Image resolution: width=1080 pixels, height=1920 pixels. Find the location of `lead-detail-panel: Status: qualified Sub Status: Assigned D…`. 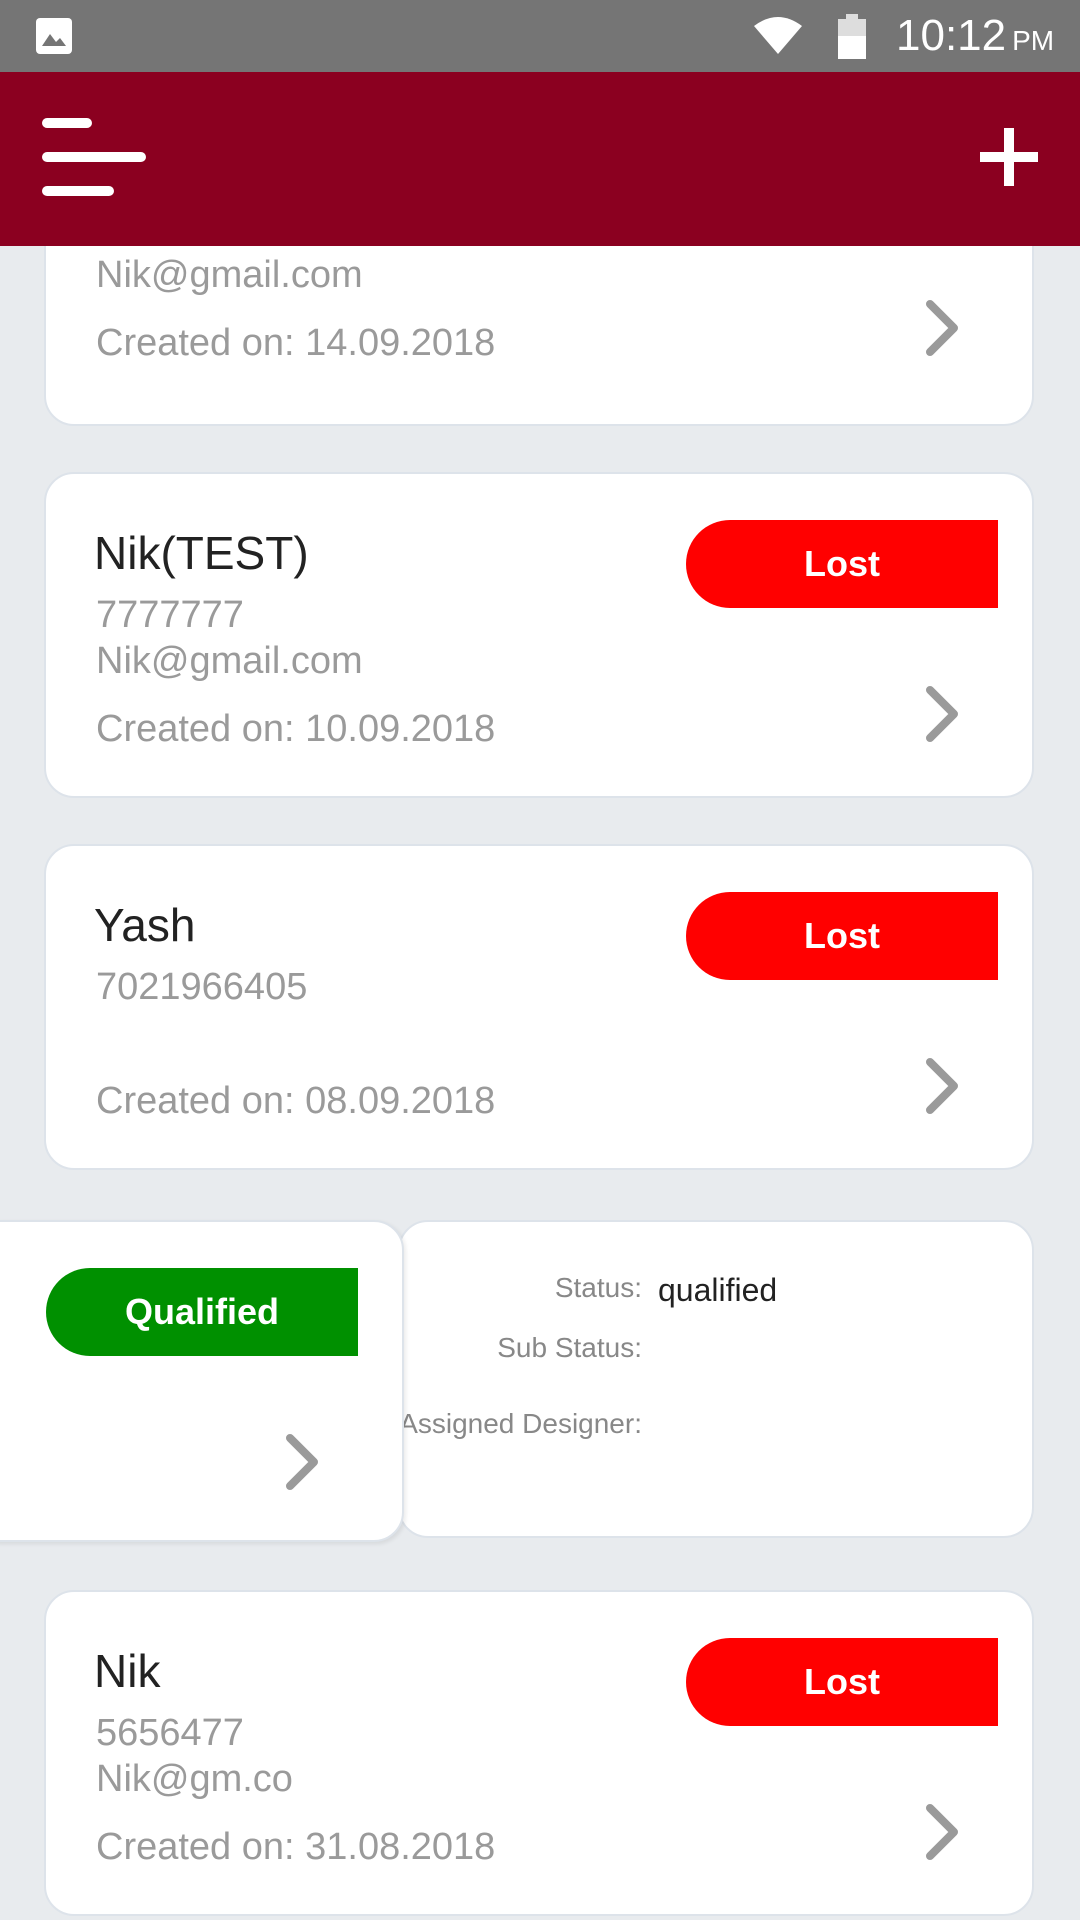

lead-detail-panel: Status: qualified Sub Status: Assigned D… is located at coordinates (716, 1379).